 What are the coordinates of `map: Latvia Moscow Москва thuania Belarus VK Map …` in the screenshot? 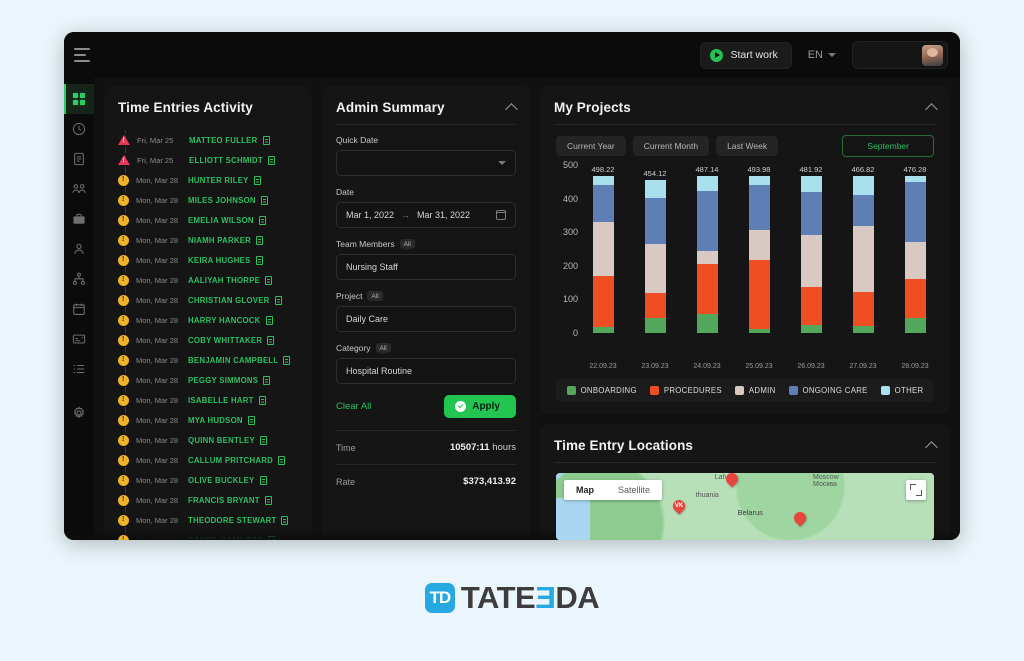 It's located at (745, 506).